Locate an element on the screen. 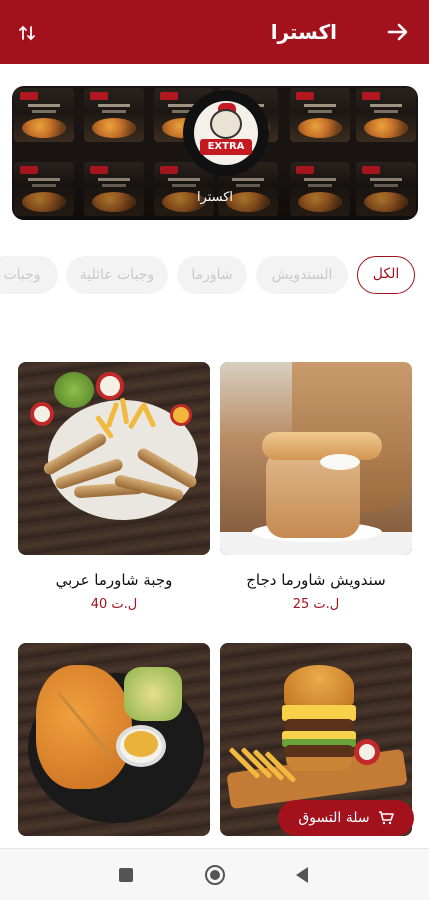  product-price: 25 ل.ت is located at coordinates (316, 604).